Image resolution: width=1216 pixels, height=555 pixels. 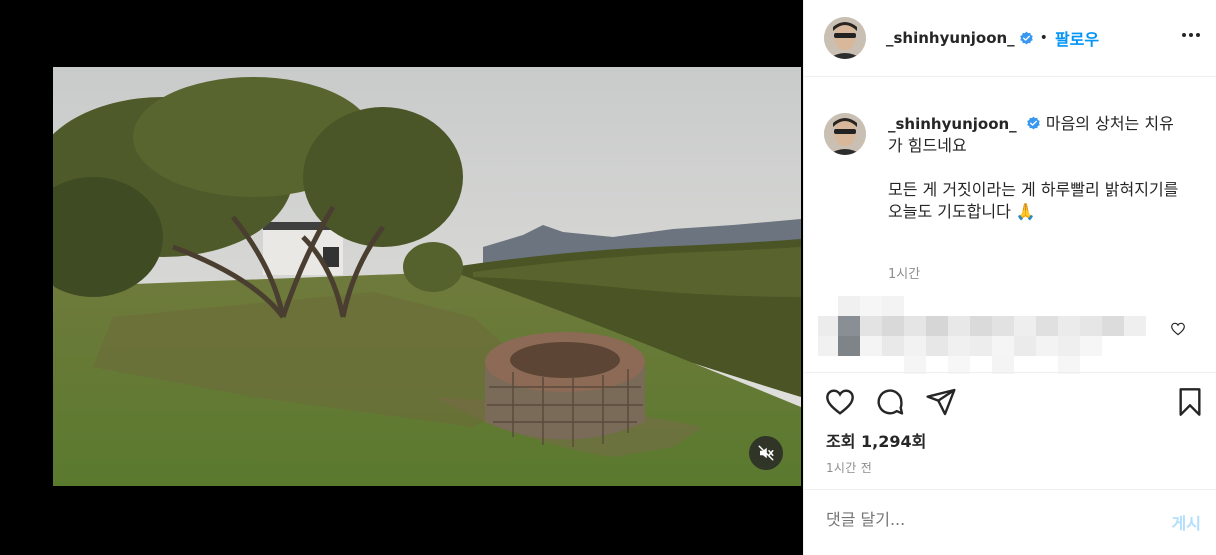 What do you see at coordinates (988, 335) in the screenshot?
I see `pixelated-comment` at bounding box center [988, 335].